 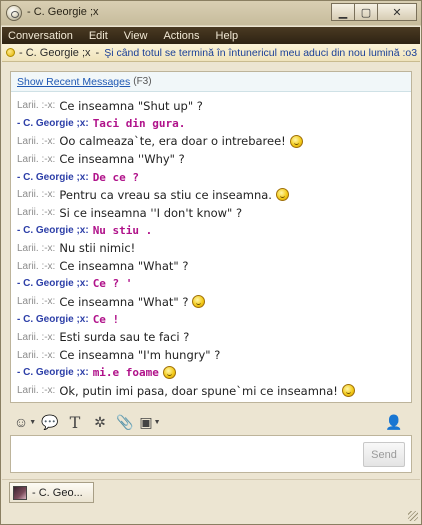 What do you see at coordinates (20, 492) in the screenshot?
I see `avatar` at bounding box center [20, 492].